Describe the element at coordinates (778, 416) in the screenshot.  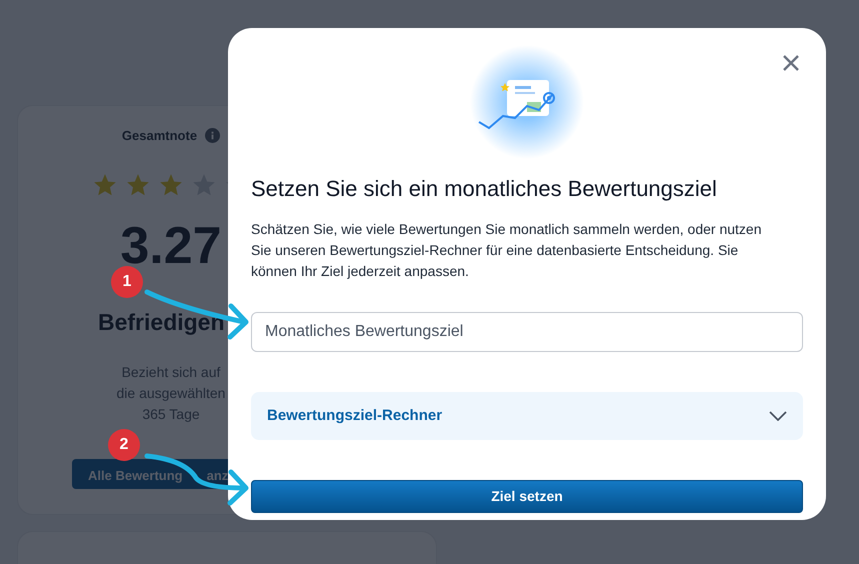
I see `chevron-icon` at that location.